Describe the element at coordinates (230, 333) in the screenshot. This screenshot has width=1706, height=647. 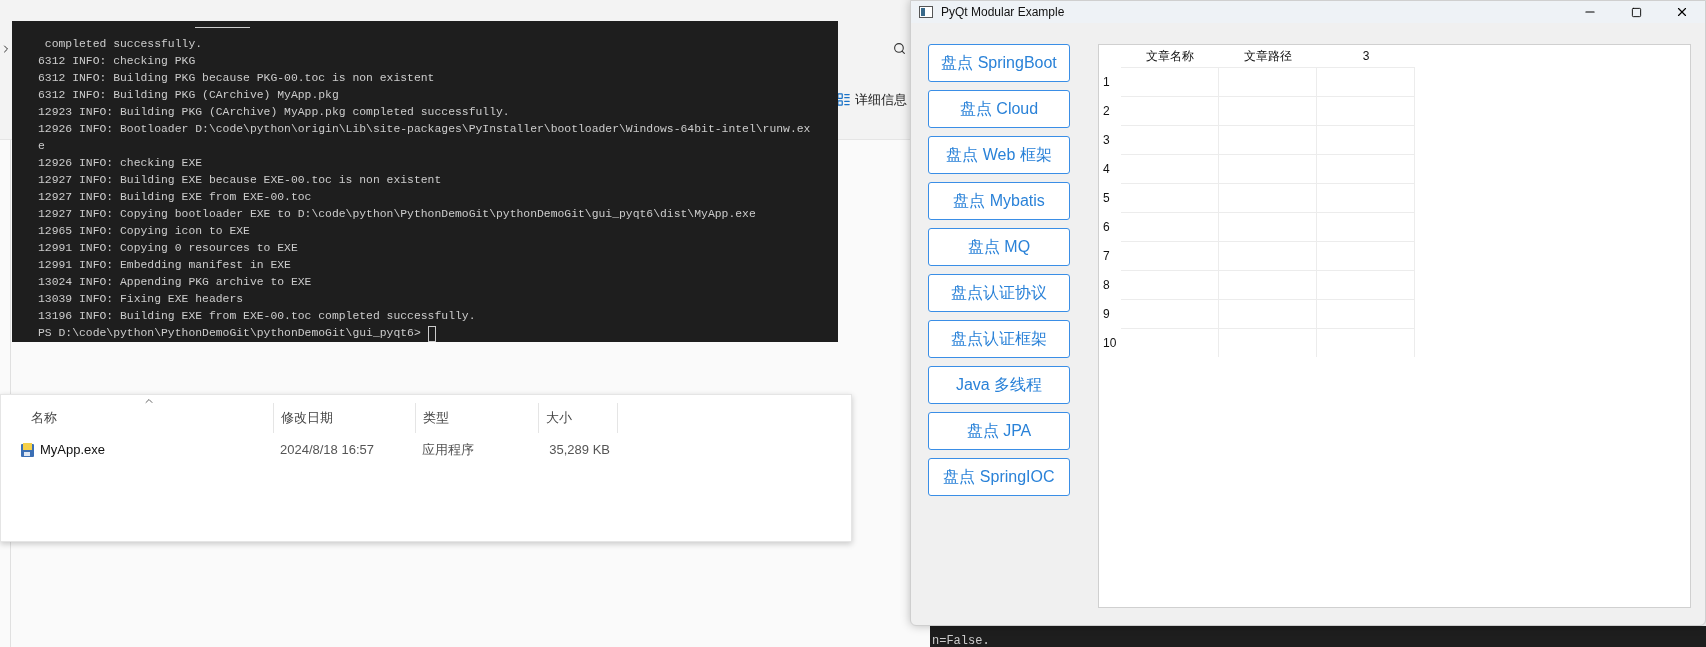
I see `terminal-prompt: PS D:\code\python\PythonDemoGit\pythonDemoGit\gui_pyqt6>` at that location.